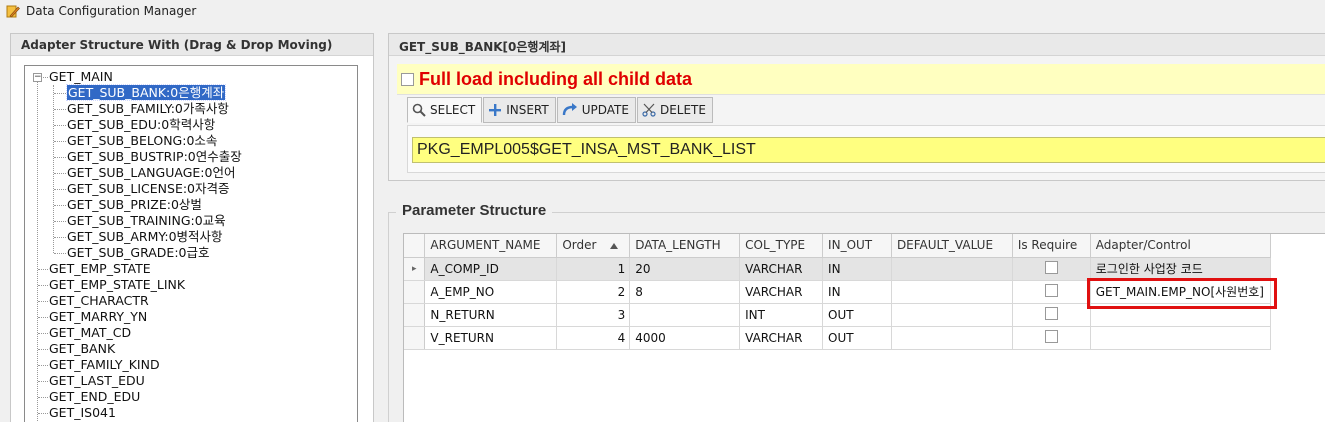 This screenshot has width=1325, height=422. Describe the element at coordinates (593, 315) in the screenshot. I see `cell-order: 3` at that location.